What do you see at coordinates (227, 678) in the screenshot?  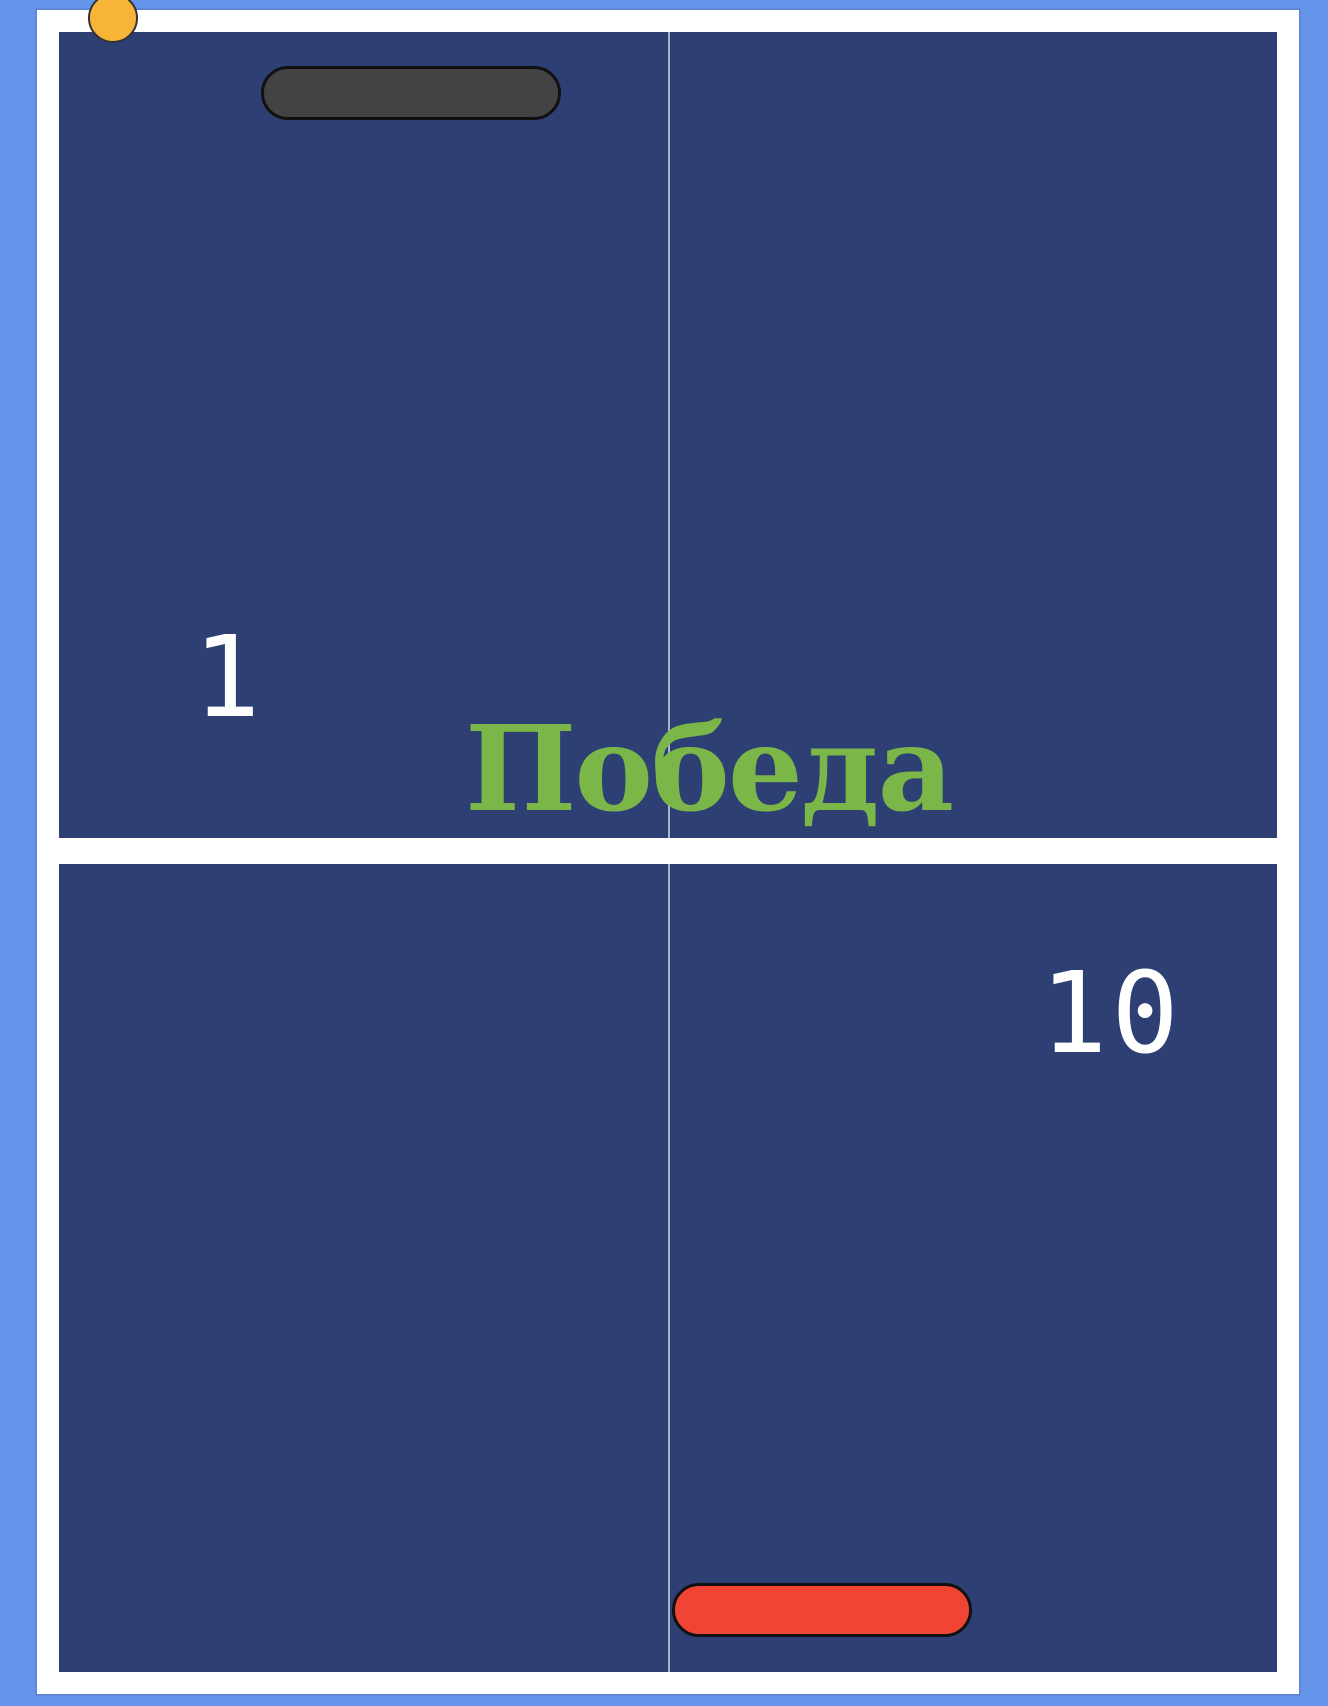 I see `score-top: 1` at bounding box center [227, 678].